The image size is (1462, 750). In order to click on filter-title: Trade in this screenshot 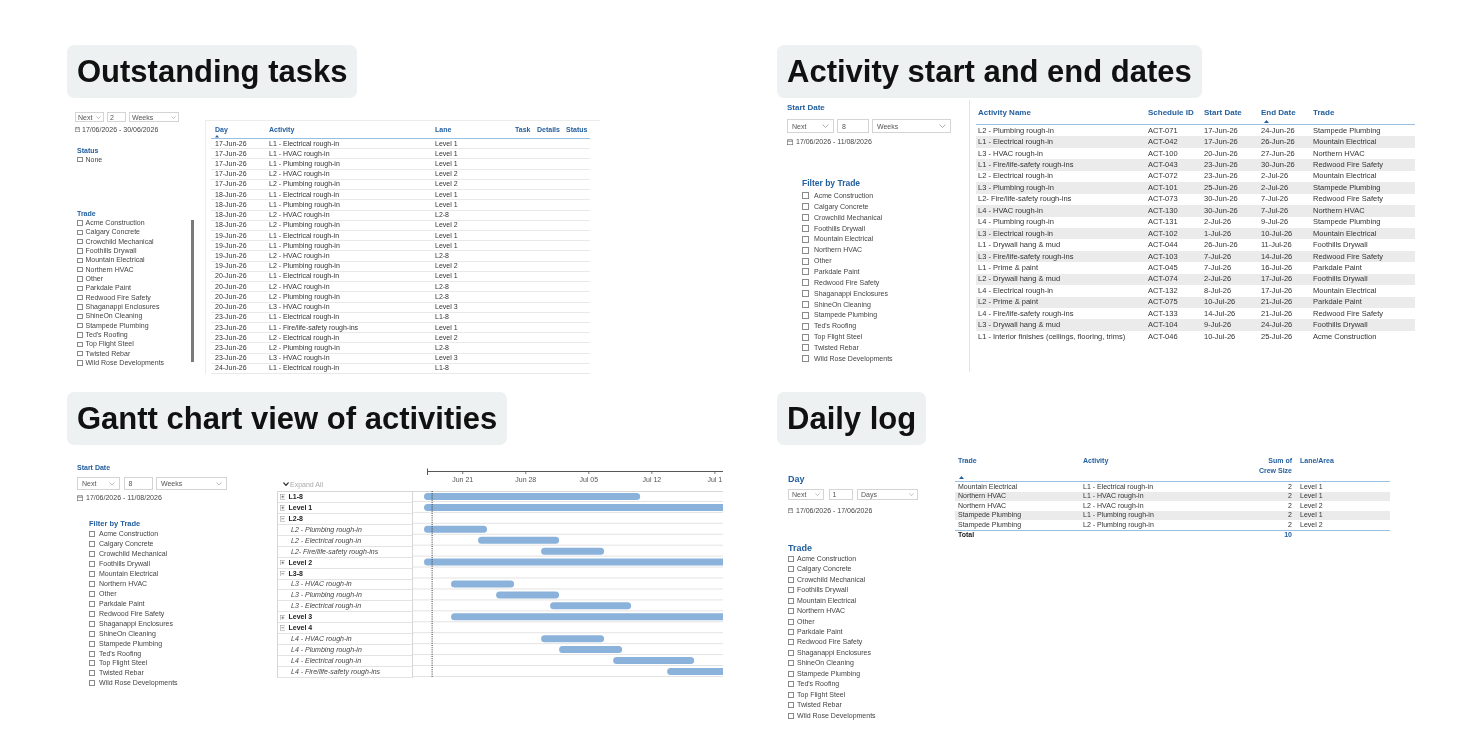, I will do `click(800, 548)`.